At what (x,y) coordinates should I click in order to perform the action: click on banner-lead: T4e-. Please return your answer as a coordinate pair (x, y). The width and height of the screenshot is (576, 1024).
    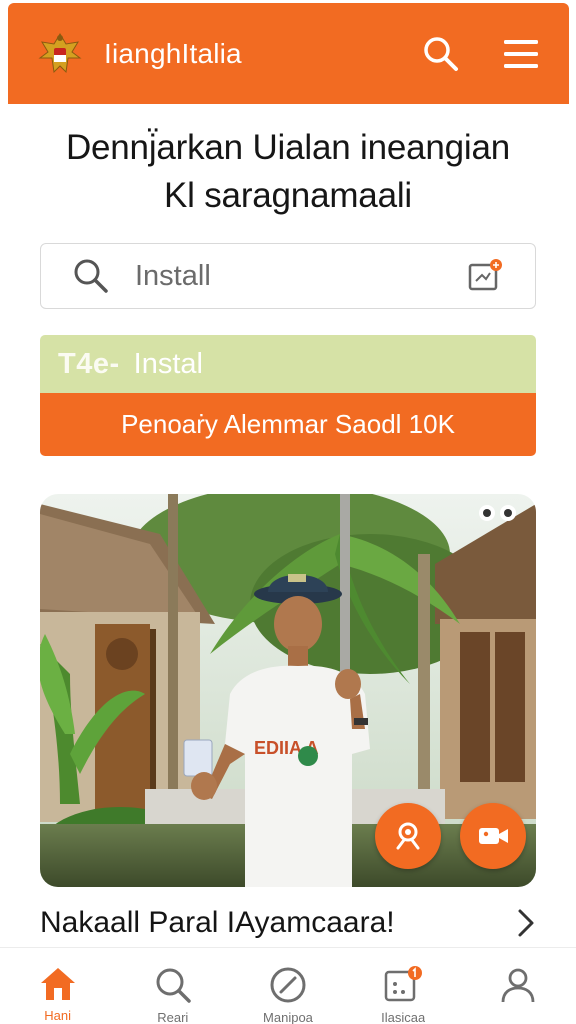
    Looking at the image, I should click on (89, 363).